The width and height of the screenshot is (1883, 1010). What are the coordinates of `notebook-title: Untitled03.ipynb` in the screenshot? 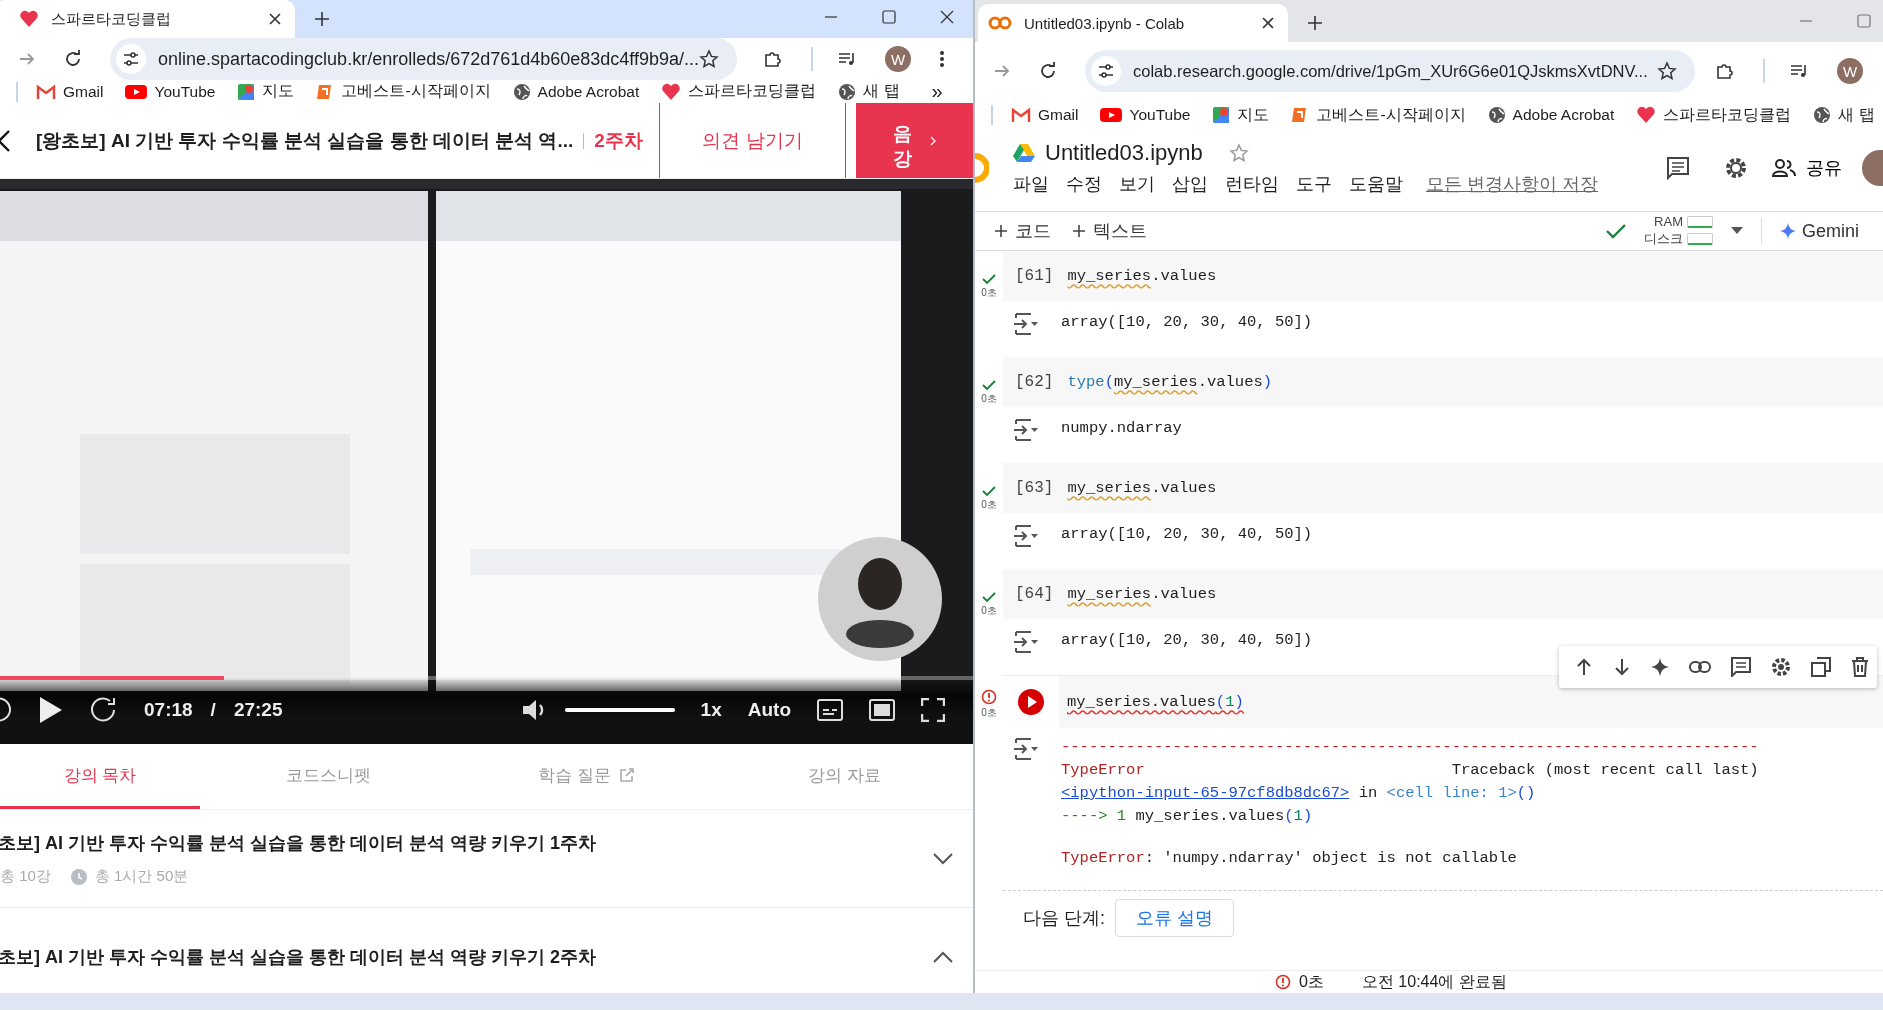 It's located at (1124, 152).